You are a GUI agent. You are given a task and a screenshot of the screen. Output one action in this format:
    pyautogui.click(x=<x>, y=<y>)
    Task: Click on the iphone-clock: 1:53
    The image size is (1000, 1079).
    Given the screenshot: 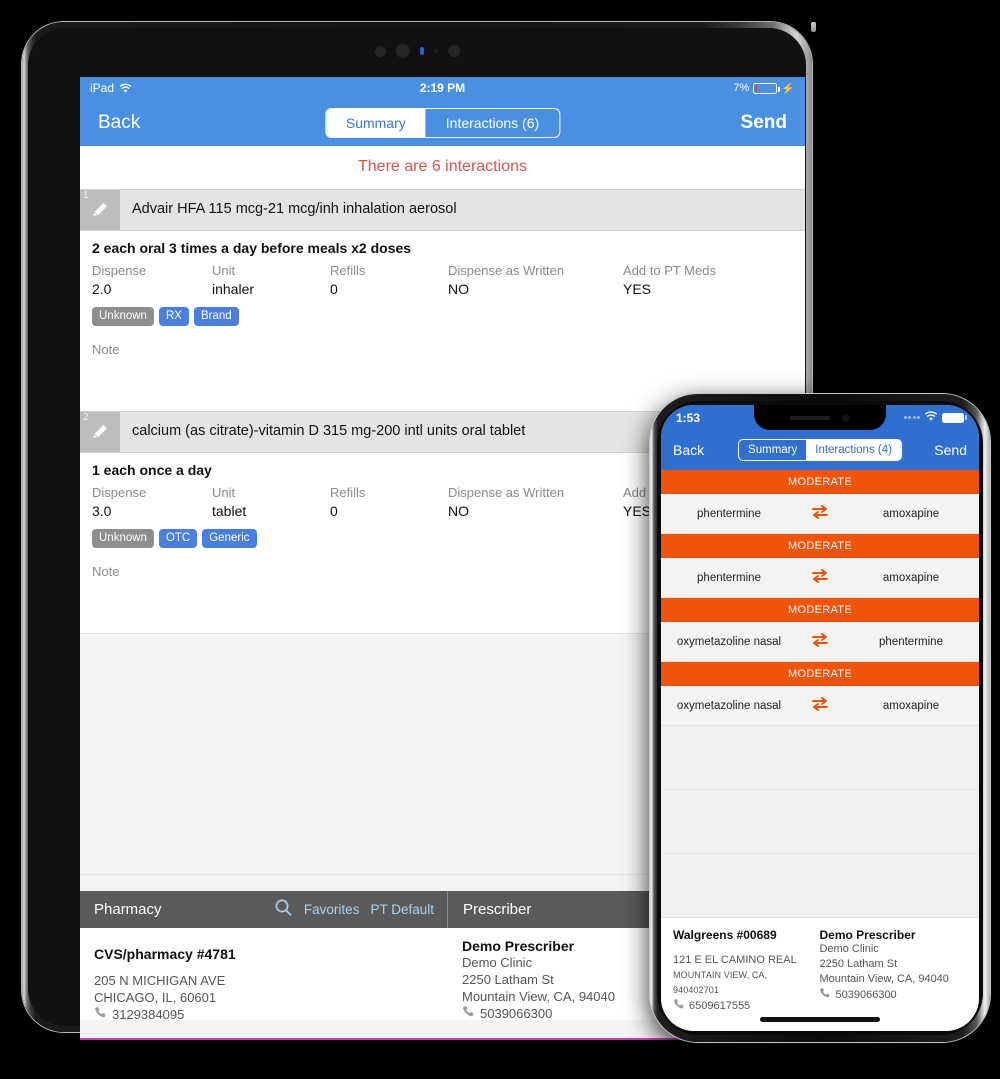 What is the action you would take?
    pyautogui.click(x=688, y=417)
    